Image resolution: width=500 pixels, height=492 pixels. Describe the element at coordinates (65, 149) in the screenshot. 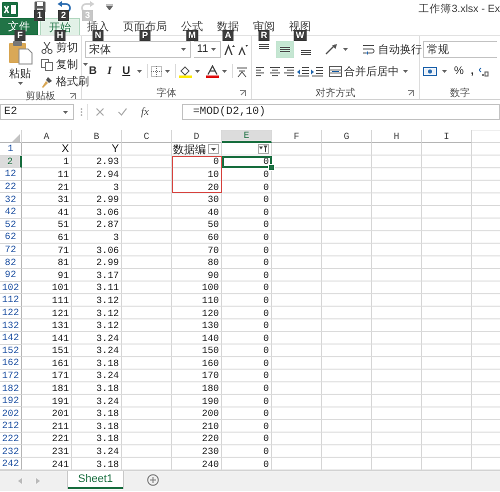

I see `column-title: X` at that location.